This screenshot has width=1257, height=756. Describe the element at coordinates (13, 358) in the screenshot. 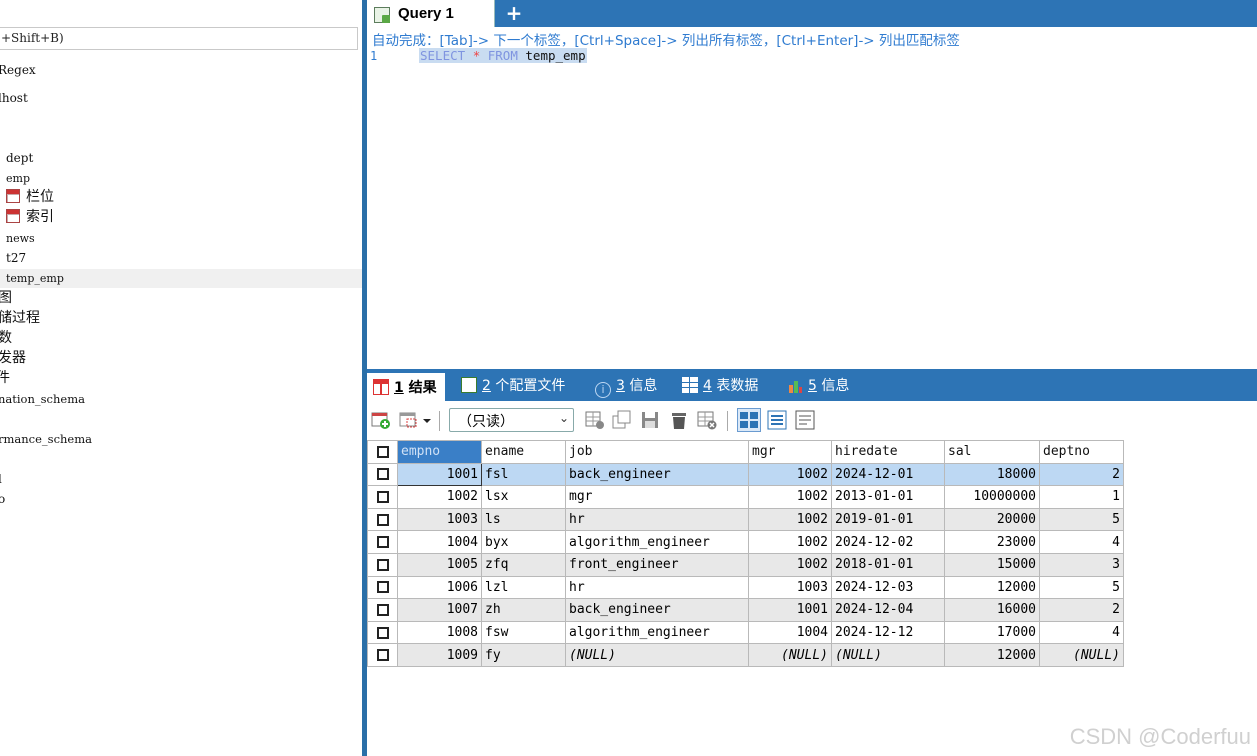

I see `tree-item-triggers: 发器` at that location.